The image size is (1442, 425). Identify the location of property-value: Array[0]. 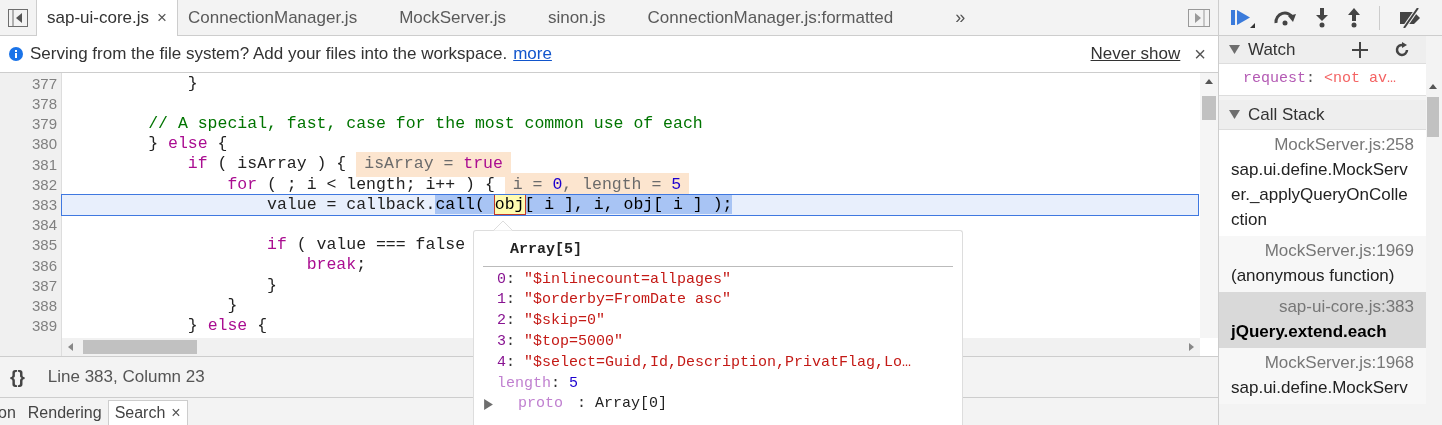
(631, 404).